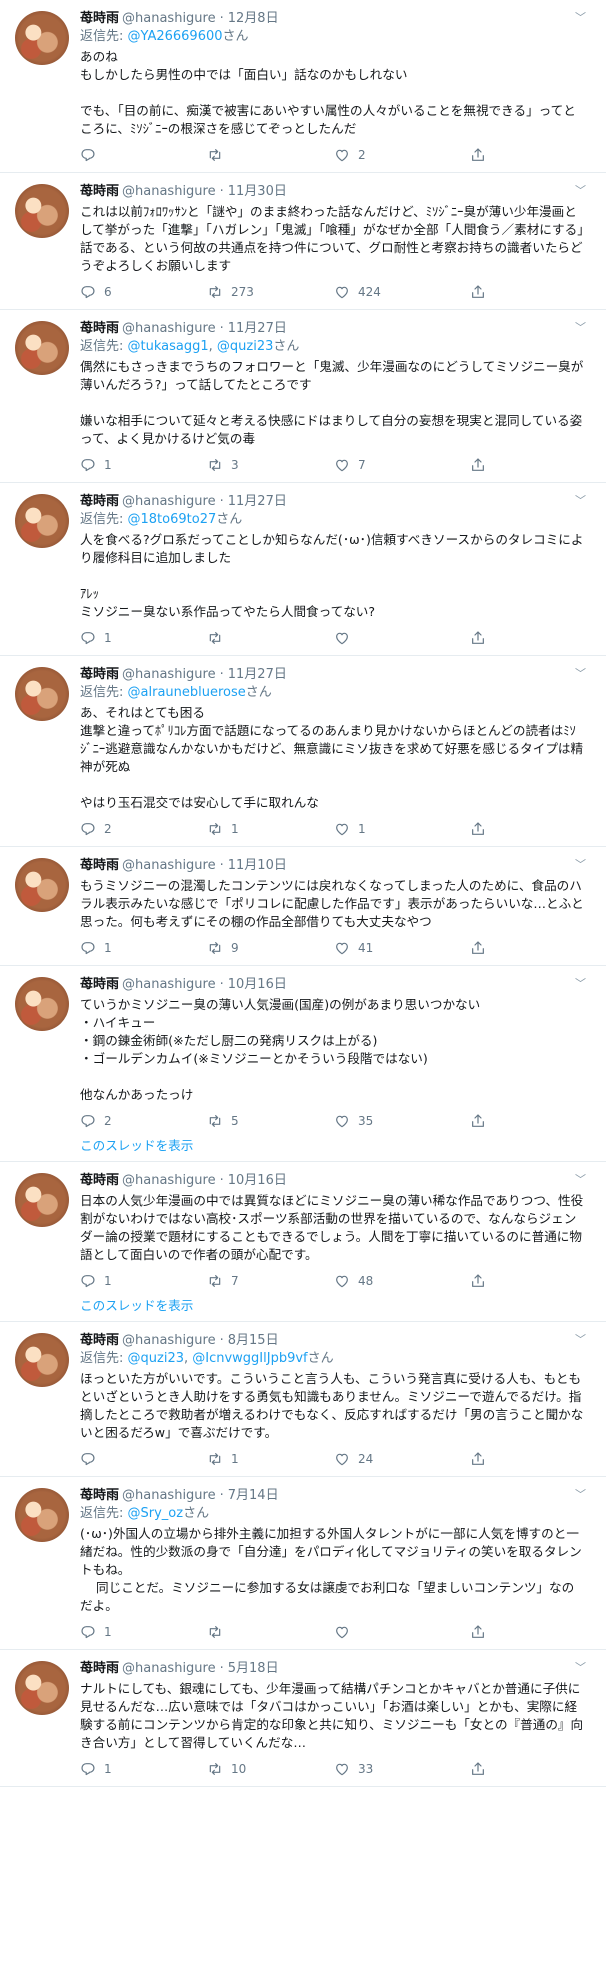 The image size is (606, 1963). I want to click on like-button: 2, so click(350, 155).